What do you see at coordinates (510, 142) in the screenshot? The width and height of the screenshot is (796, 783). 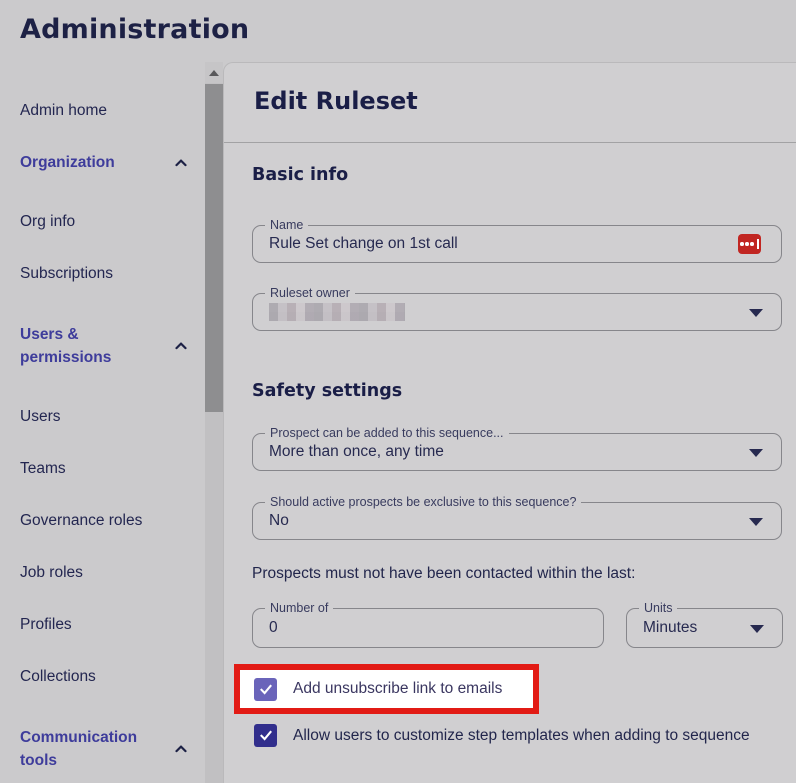 I see `divider` at bounding box center [510, 142].